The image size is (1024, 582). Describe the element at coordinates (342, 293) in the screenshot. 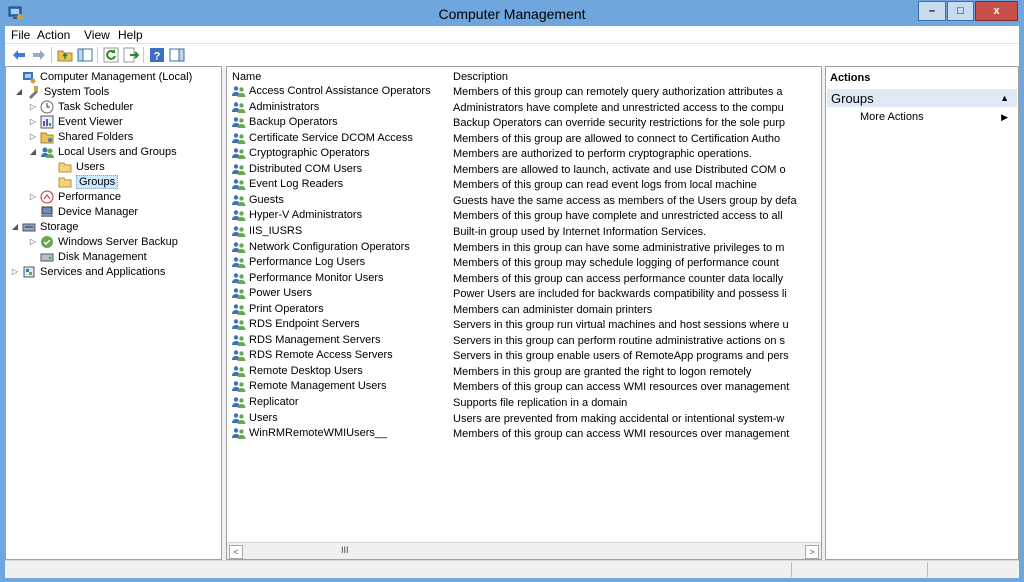

I see `group-name: Power Users` at that location.